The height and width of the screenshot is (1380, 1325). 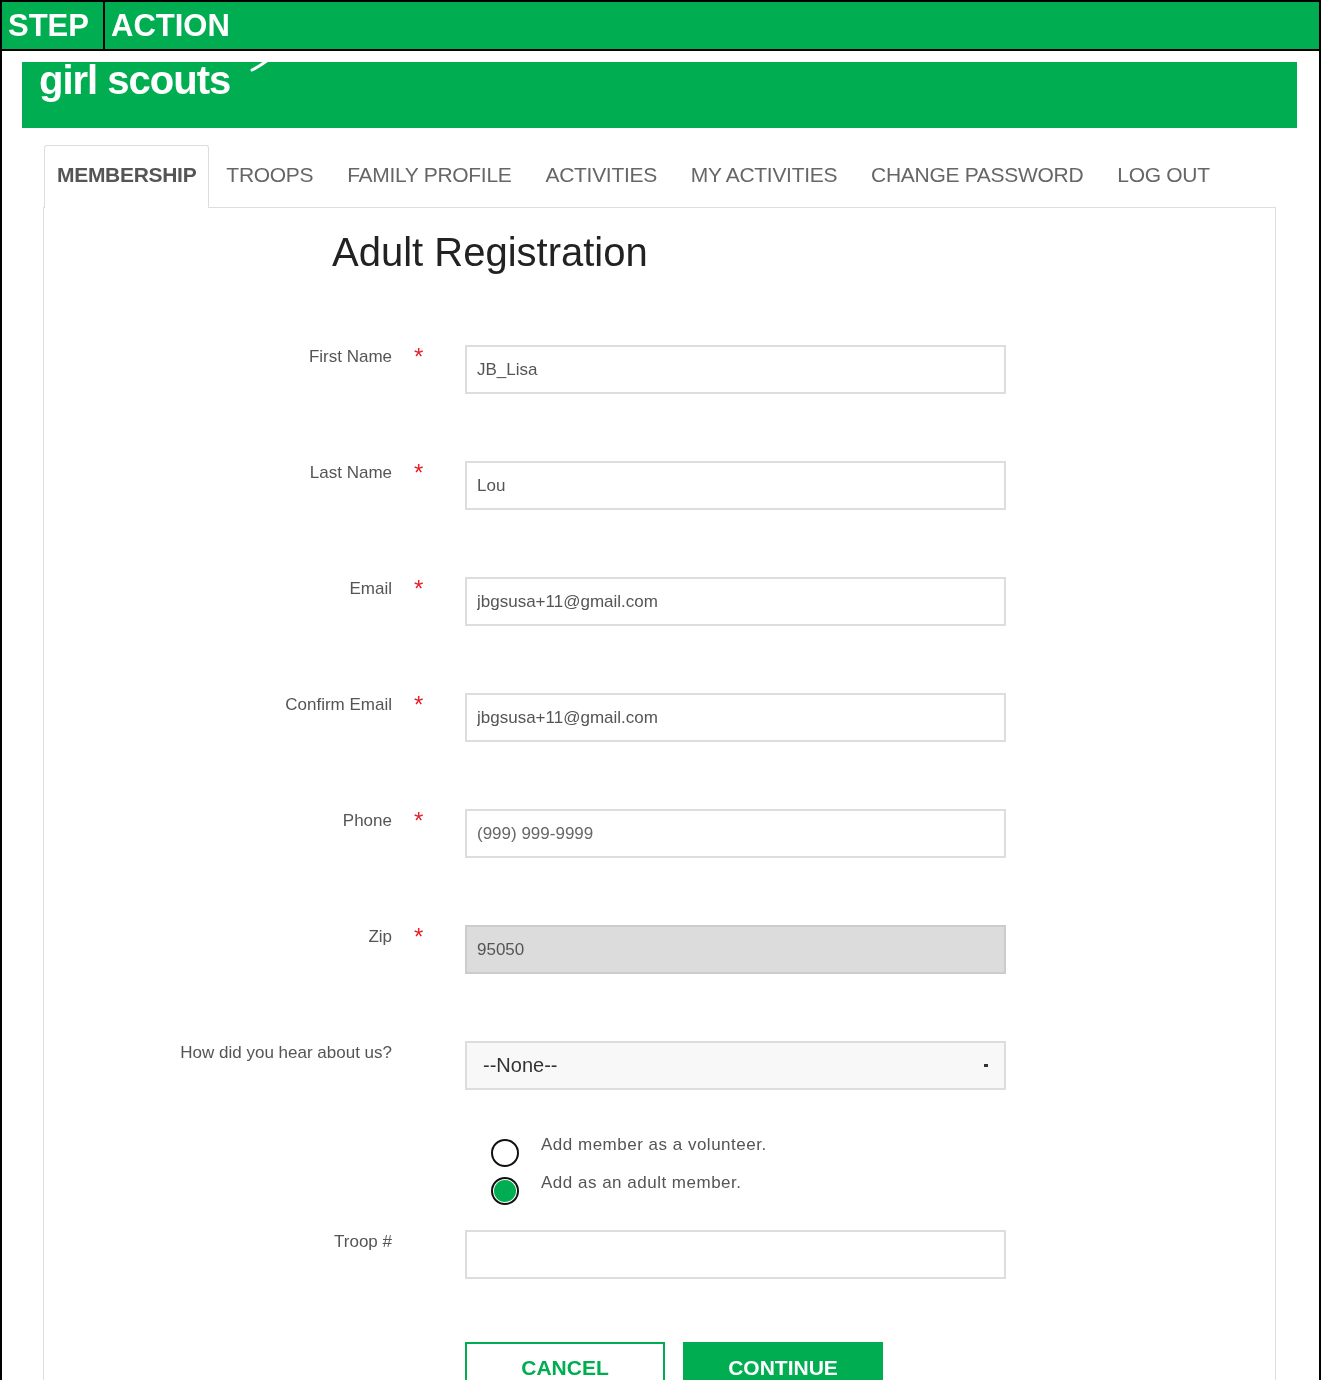 I want to click on nav-tab: ACTIVITIES, so click(x=601, y=176).